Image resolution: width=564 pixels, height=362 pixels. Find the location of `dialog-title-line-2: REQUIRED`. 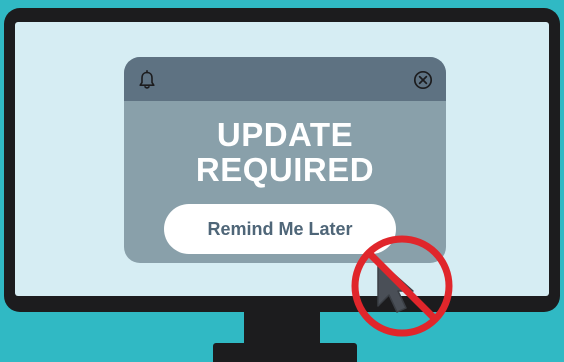

dialog-title-line-2: REQUIRED is located at coordinates (285, 169).